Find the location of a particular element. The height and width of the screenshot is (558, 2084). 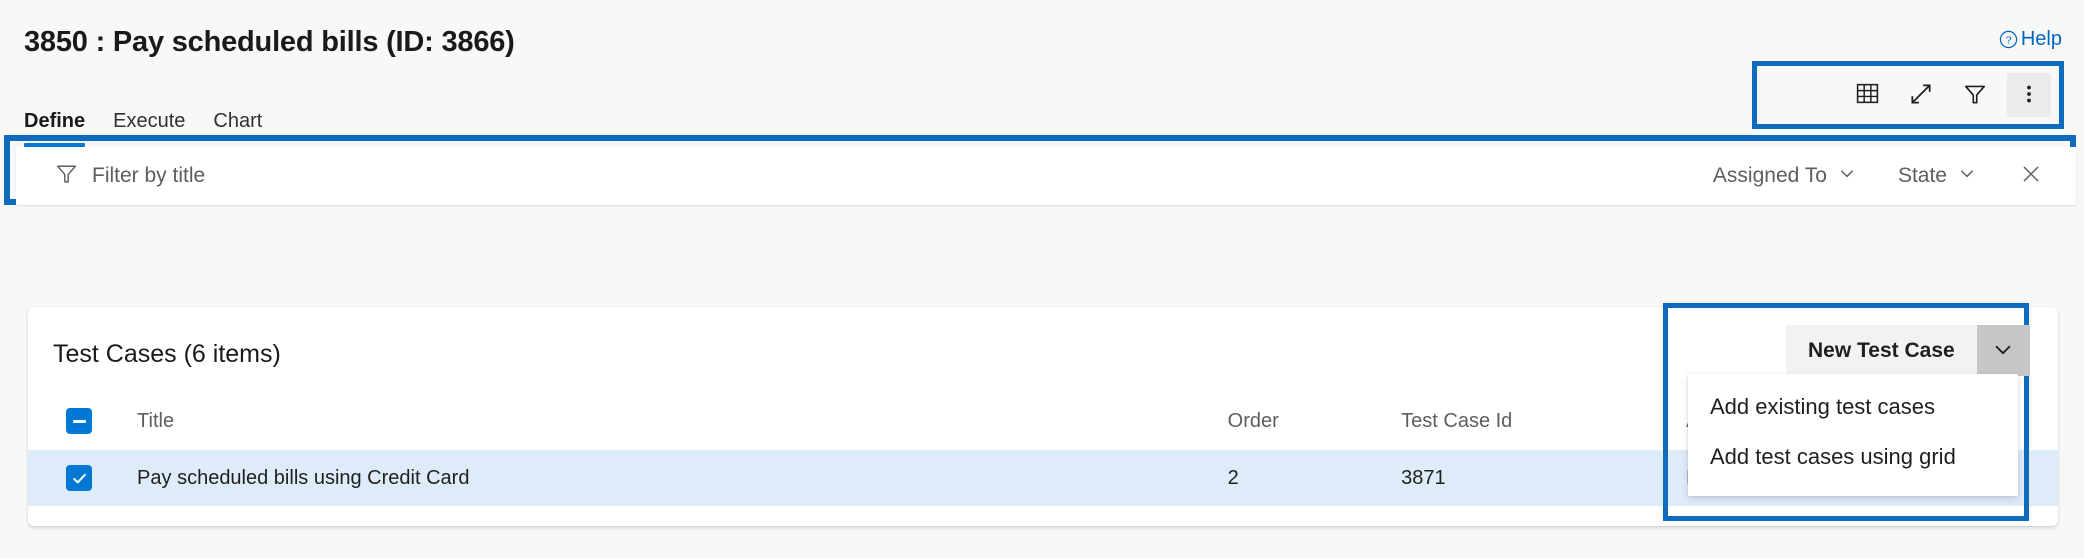

filter-bar: Assigned To State is located at coordinates (1046, 176).